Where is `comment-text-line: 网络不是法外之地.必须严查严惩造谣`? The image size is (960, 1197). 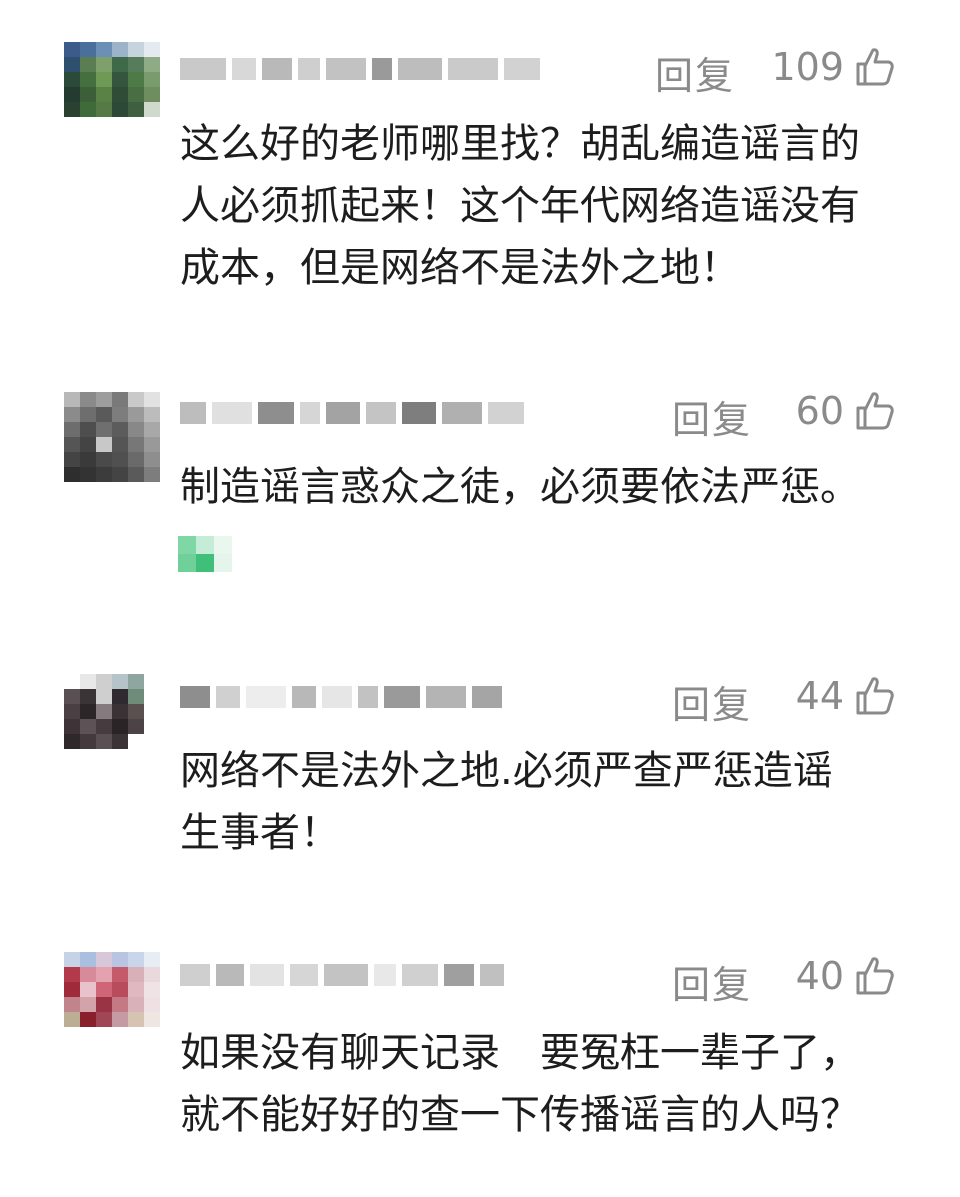 comment-text-line: 网络不是法外之地.必须严查严惩造谣 is located at coordinates (506, 771).